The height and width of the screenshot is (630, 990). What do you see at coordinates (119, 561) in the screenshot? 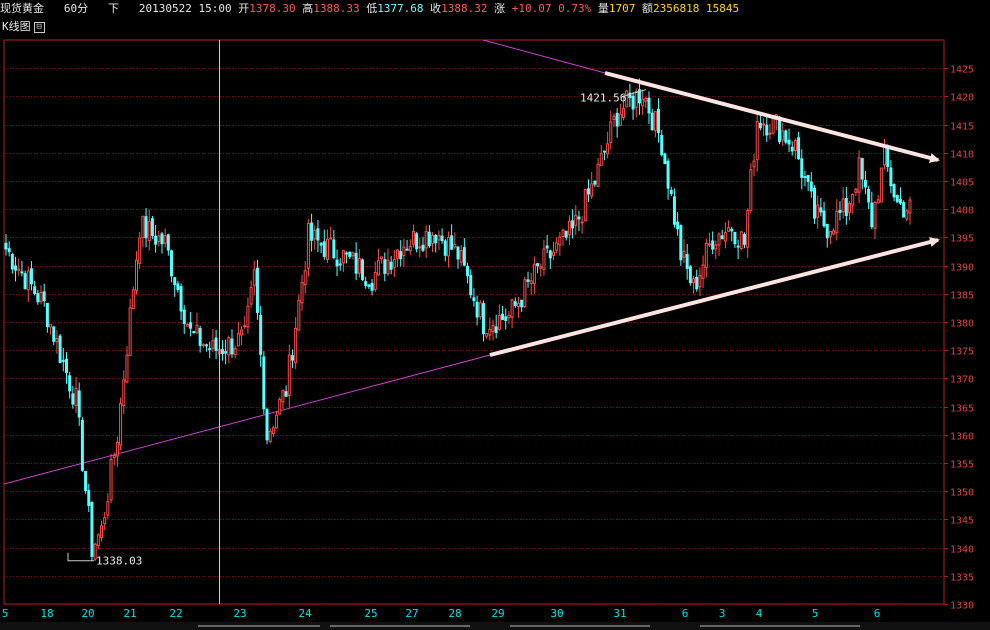
I see `low-annotation: 1338.03` at bounding box center [119, 561].